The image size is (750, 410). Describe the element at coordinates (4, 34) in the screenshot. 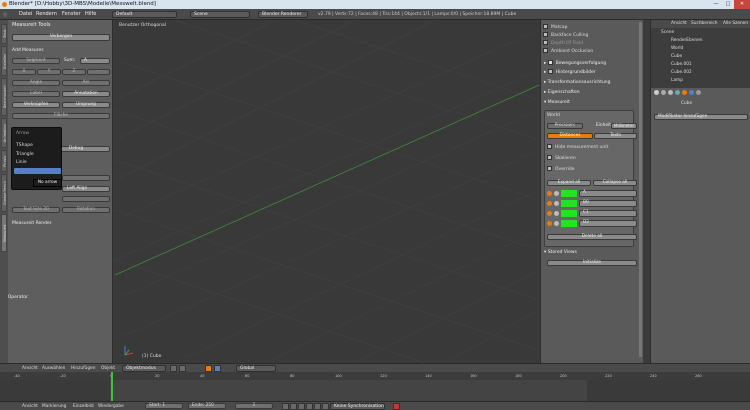

I see `tab-tools: Tools` at that location.